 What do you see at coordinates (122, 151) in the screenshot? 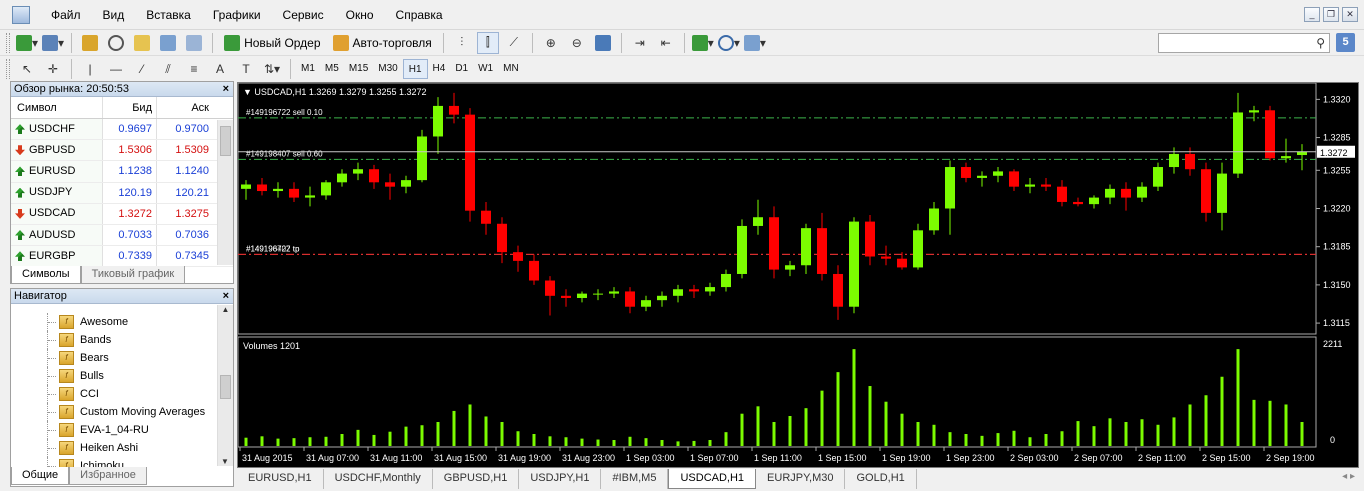
I see `market-watch-row: GBPUSD 1.5306 1.5309` at bounding box center [122, 151].